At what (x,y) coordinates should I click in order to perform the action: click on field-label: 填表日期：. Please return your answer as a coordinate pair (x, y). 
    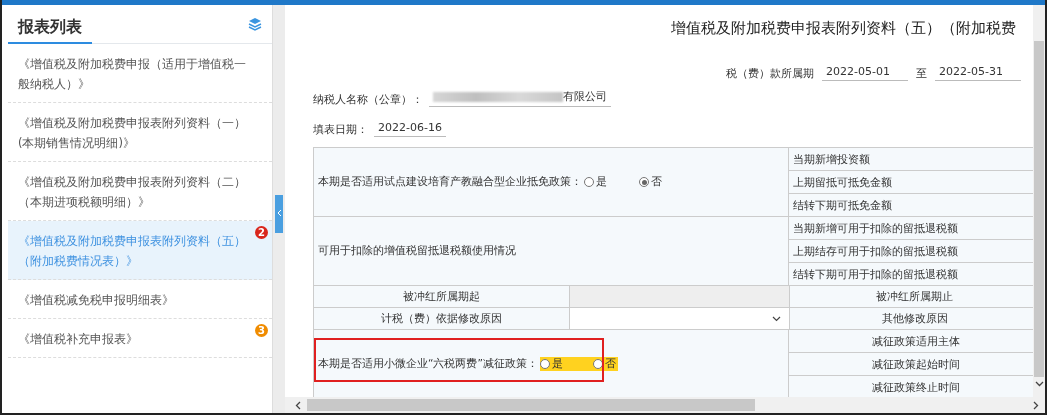
    Looking at the image, I should click on (340, 129).